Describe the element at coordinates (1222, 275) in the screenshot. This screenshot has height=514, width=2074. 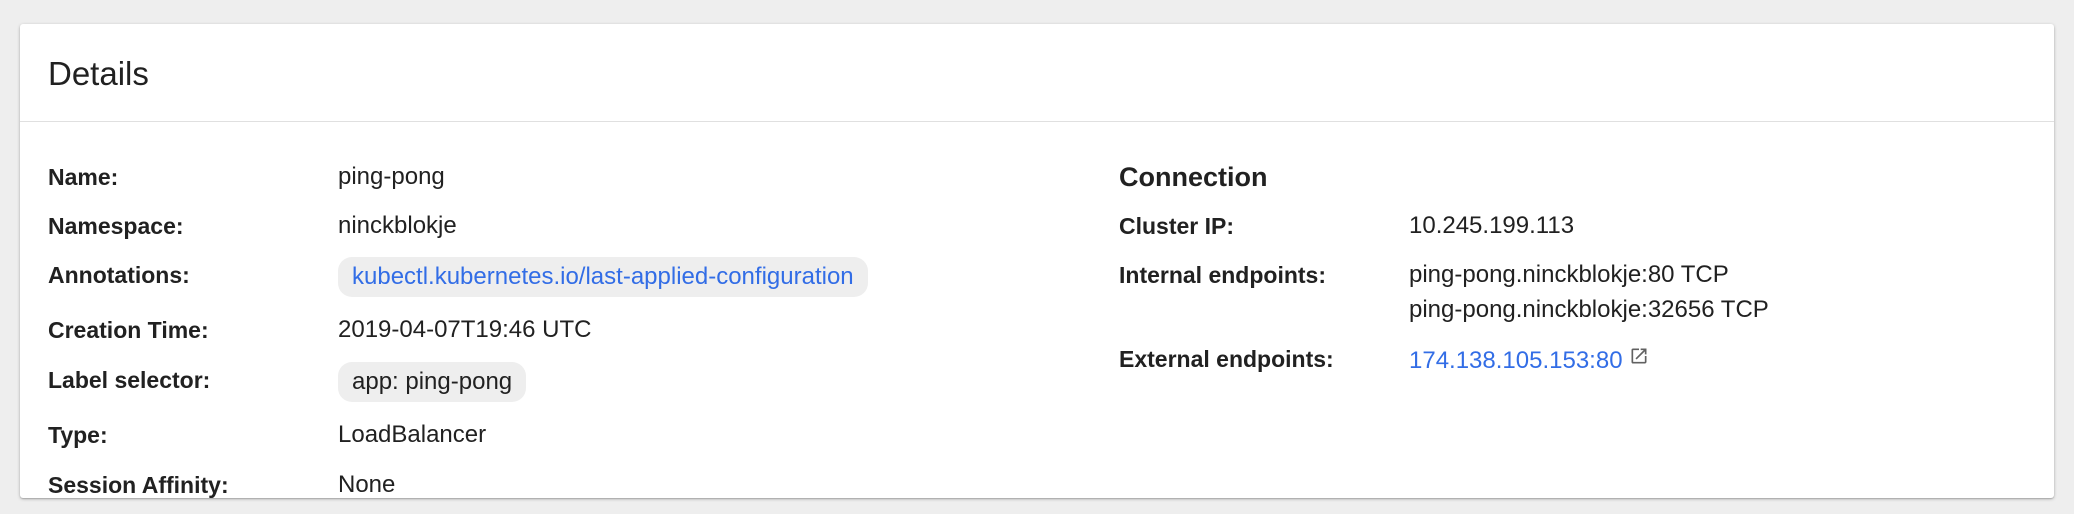
I see `internal-endpoints-label: Internal endpoints:` at that location.